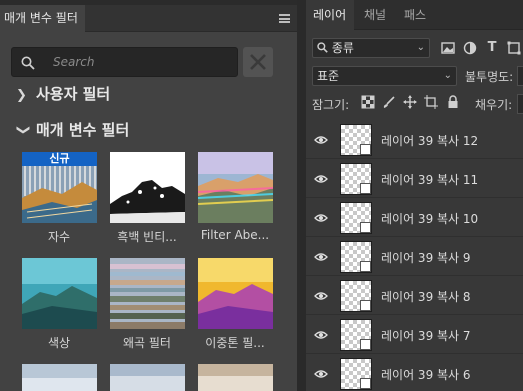 The width and height of the screenshot is (523, 391). What do you see at coordinates (429, 140) in the screenshot?
I see `layer-name: 레이어 39 복사 12` at bounding box center [429, 140].